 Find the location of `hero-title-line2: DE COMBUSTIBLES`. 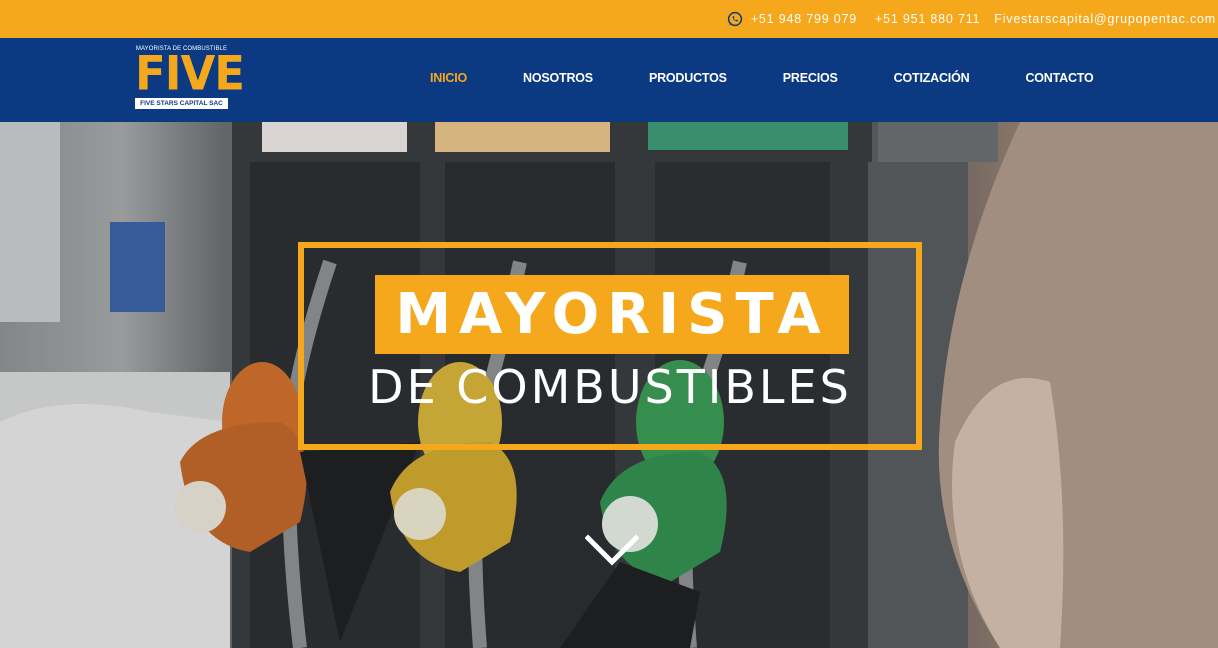

hero-title-line2: DE COMBUSTIBLES is located at coordinates (610, 387).